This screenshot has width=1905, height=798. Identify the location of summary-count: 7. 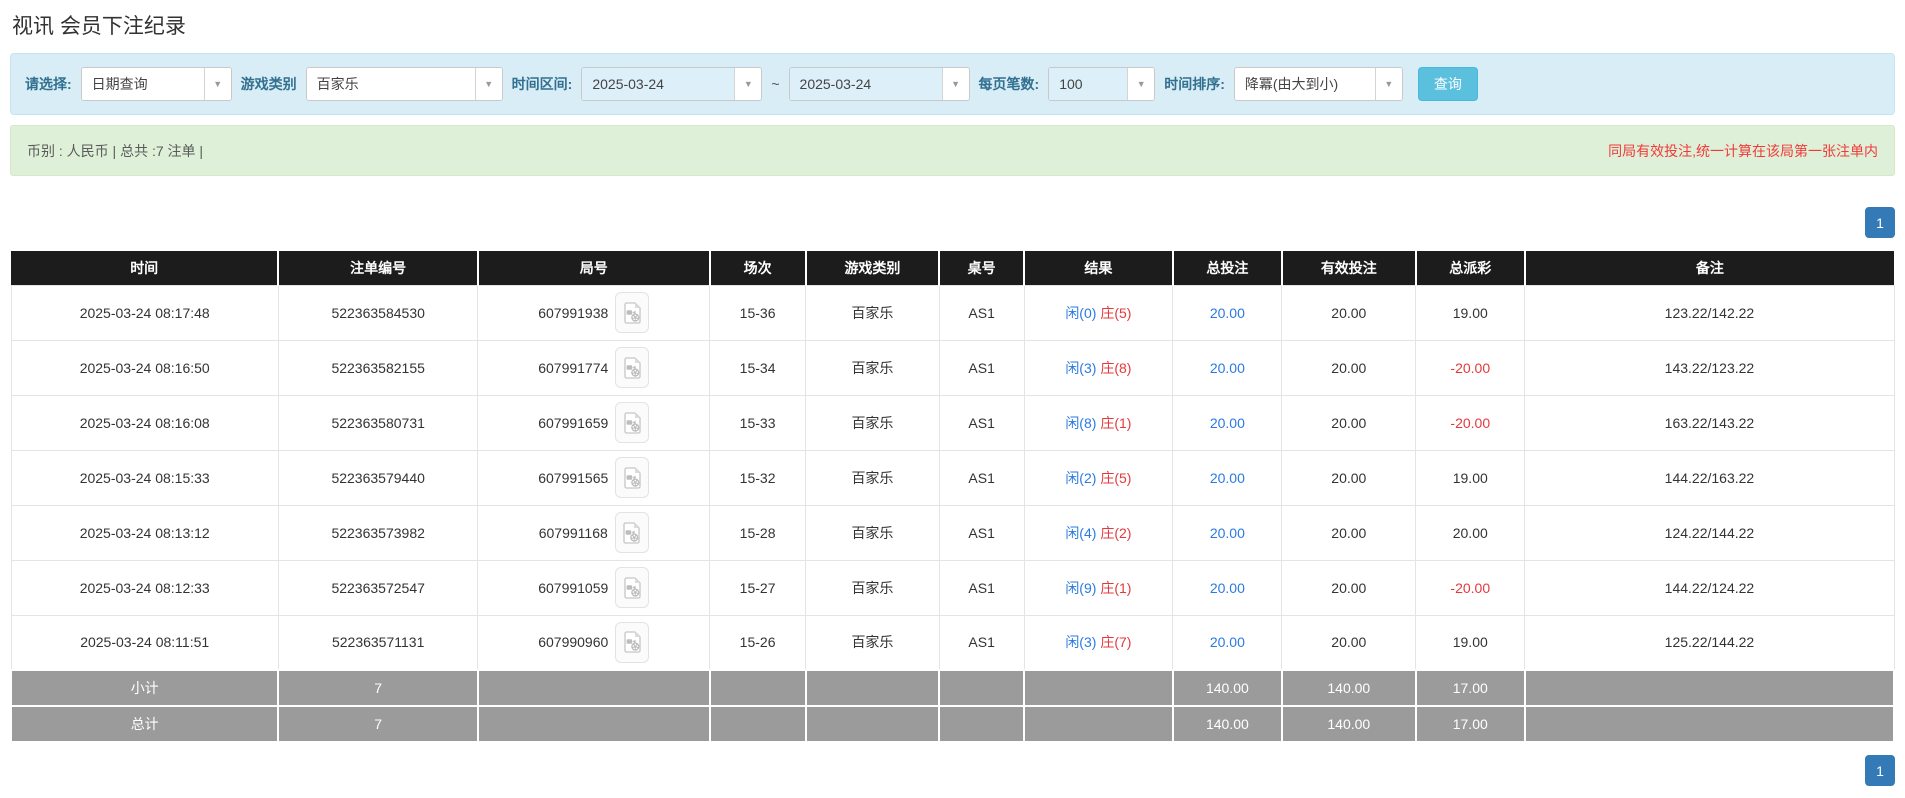
(378, 688).